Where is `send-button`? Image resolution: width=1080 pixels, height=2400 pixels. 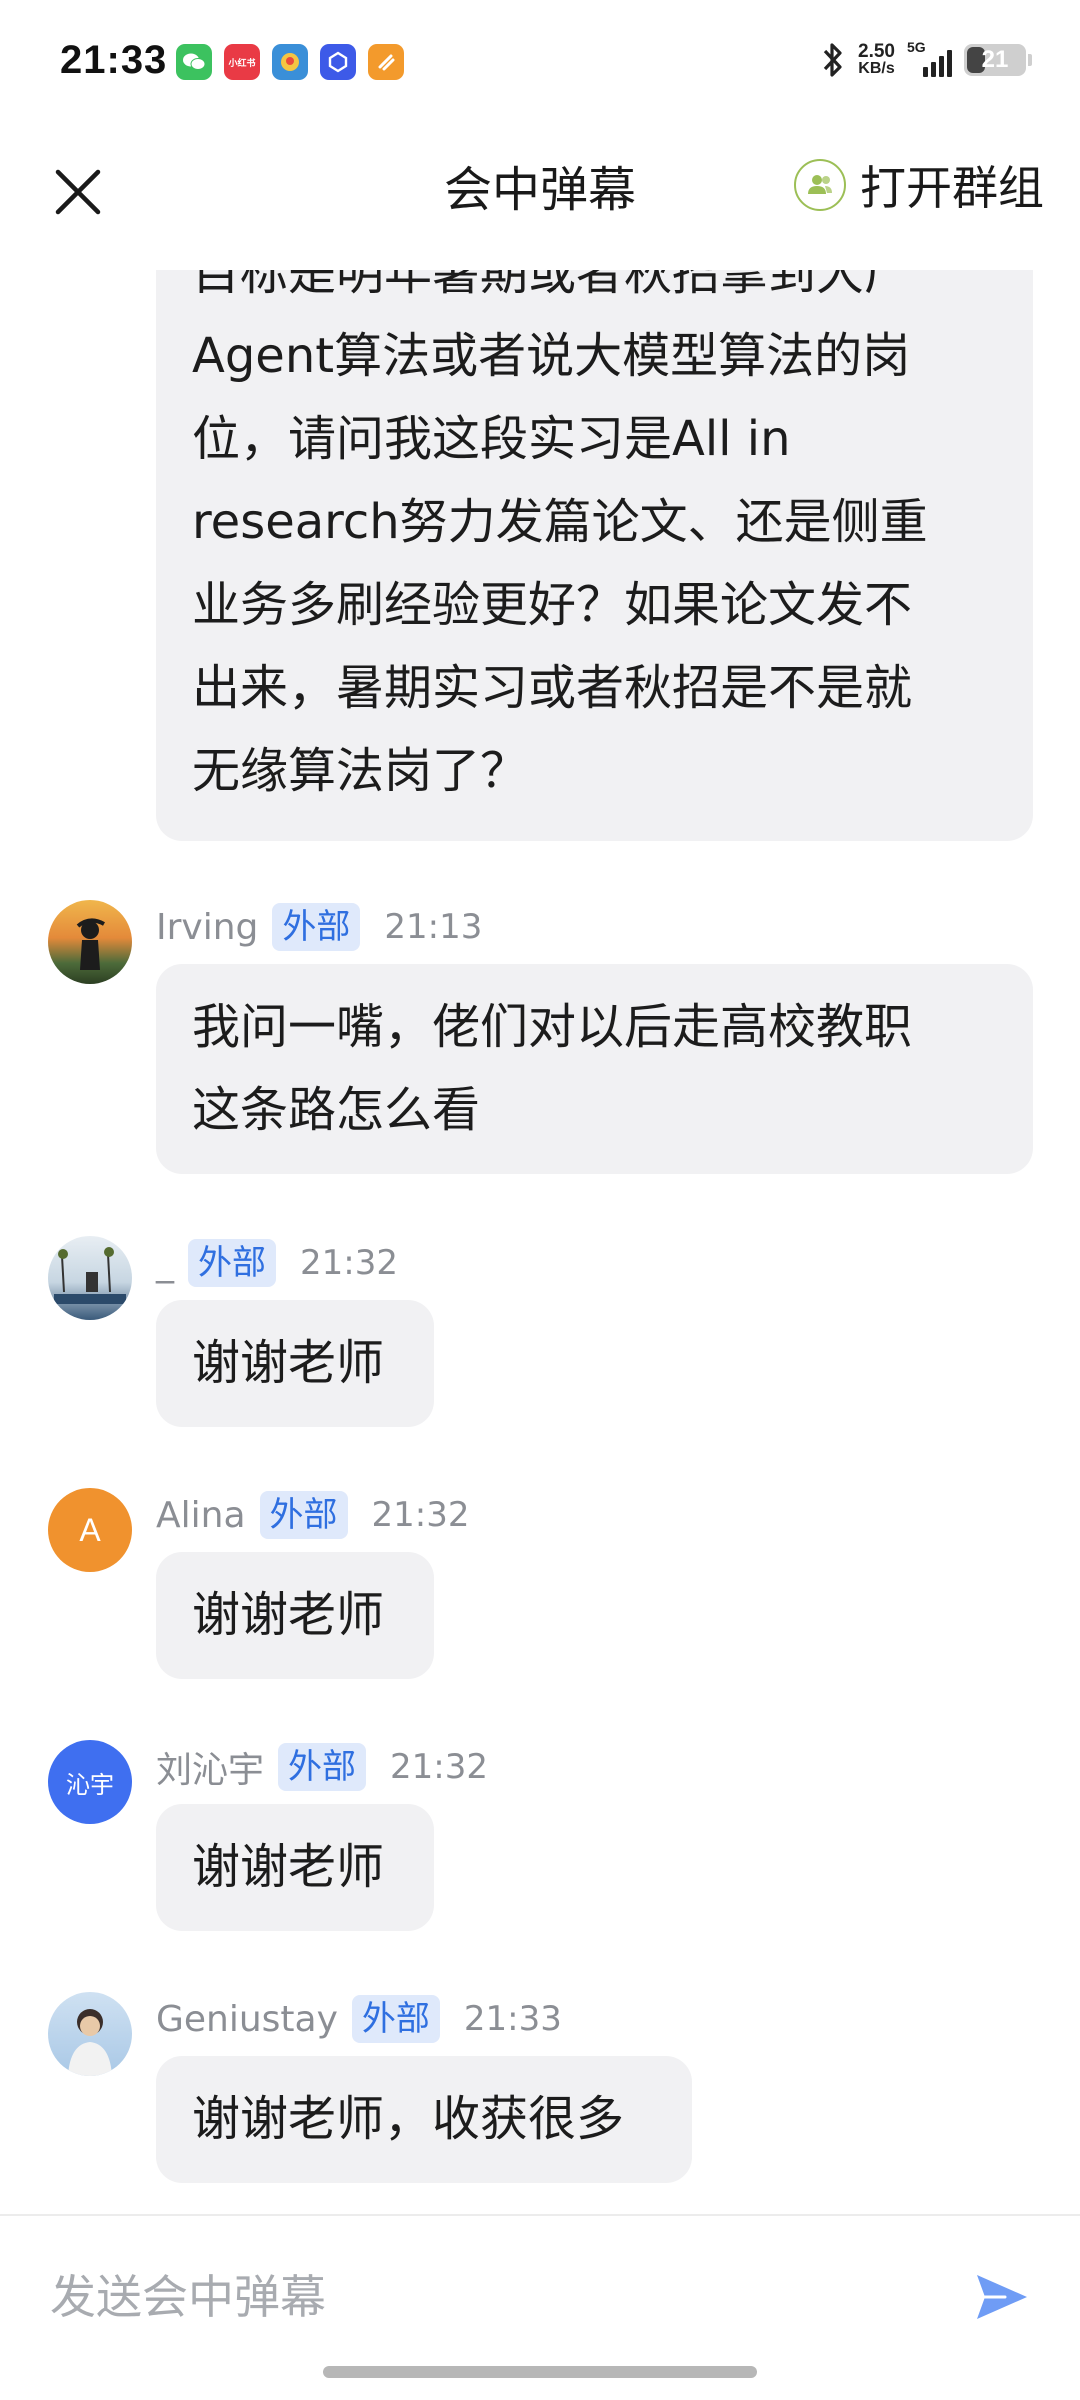
send-button is located at coordinates (1001, 2297).